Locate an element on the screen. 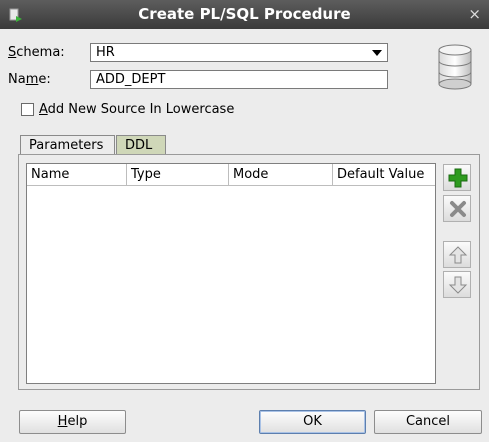 The image size is (489, 442). title-bar: Create PL/SQL Procedure × is located at coordinates (244, 14).